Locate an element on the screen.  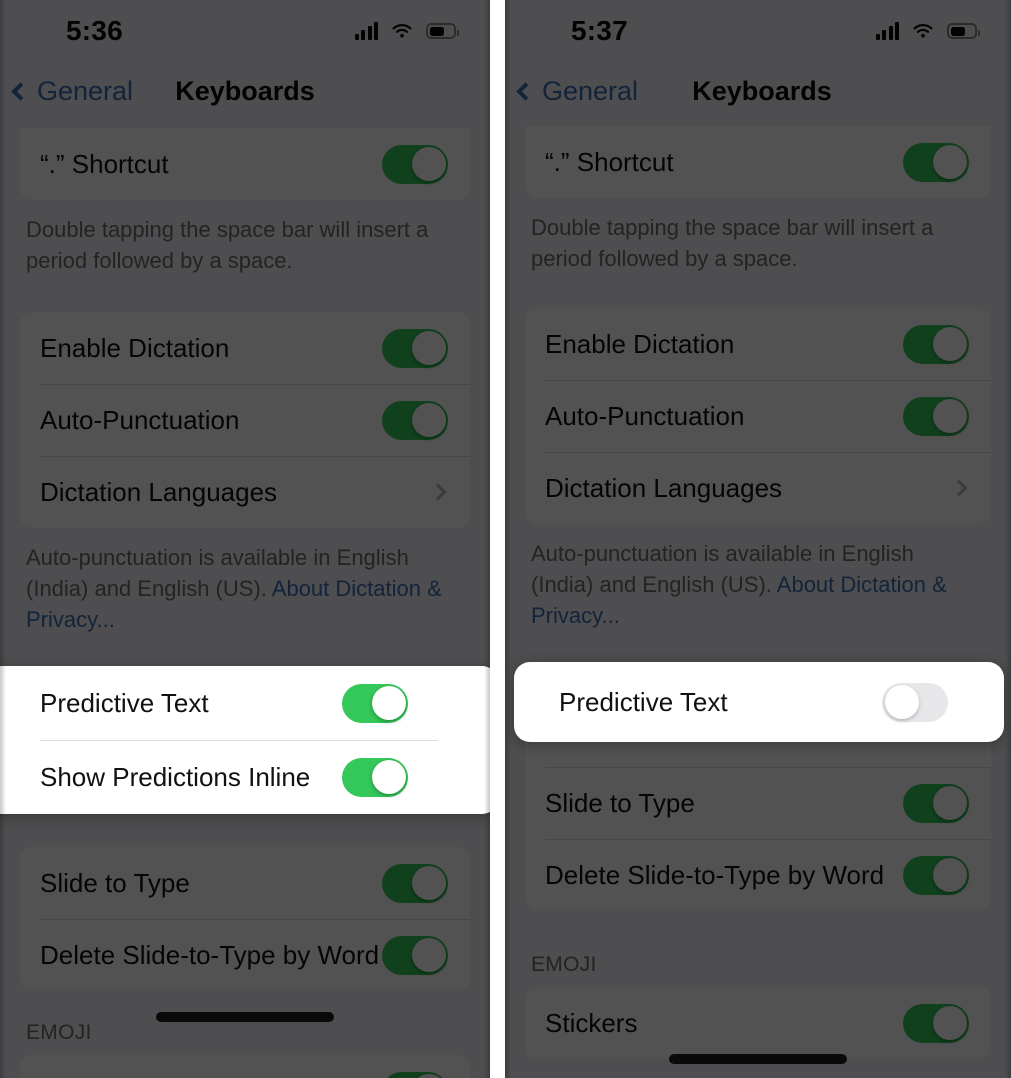
wifi-icon is located at coordinates (402, 31).